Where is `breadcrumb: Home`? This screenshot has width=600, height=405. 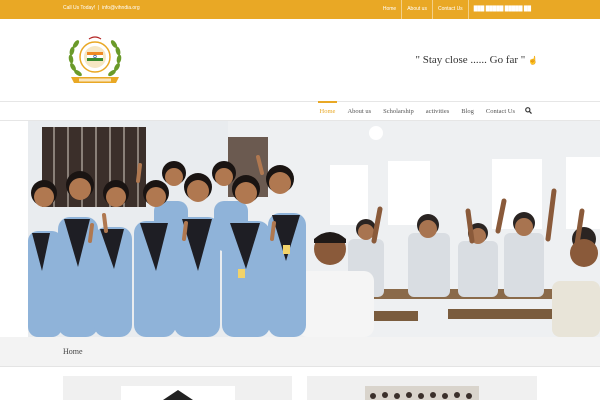 breadcrumb: Home is located at coordinates (300, 352).